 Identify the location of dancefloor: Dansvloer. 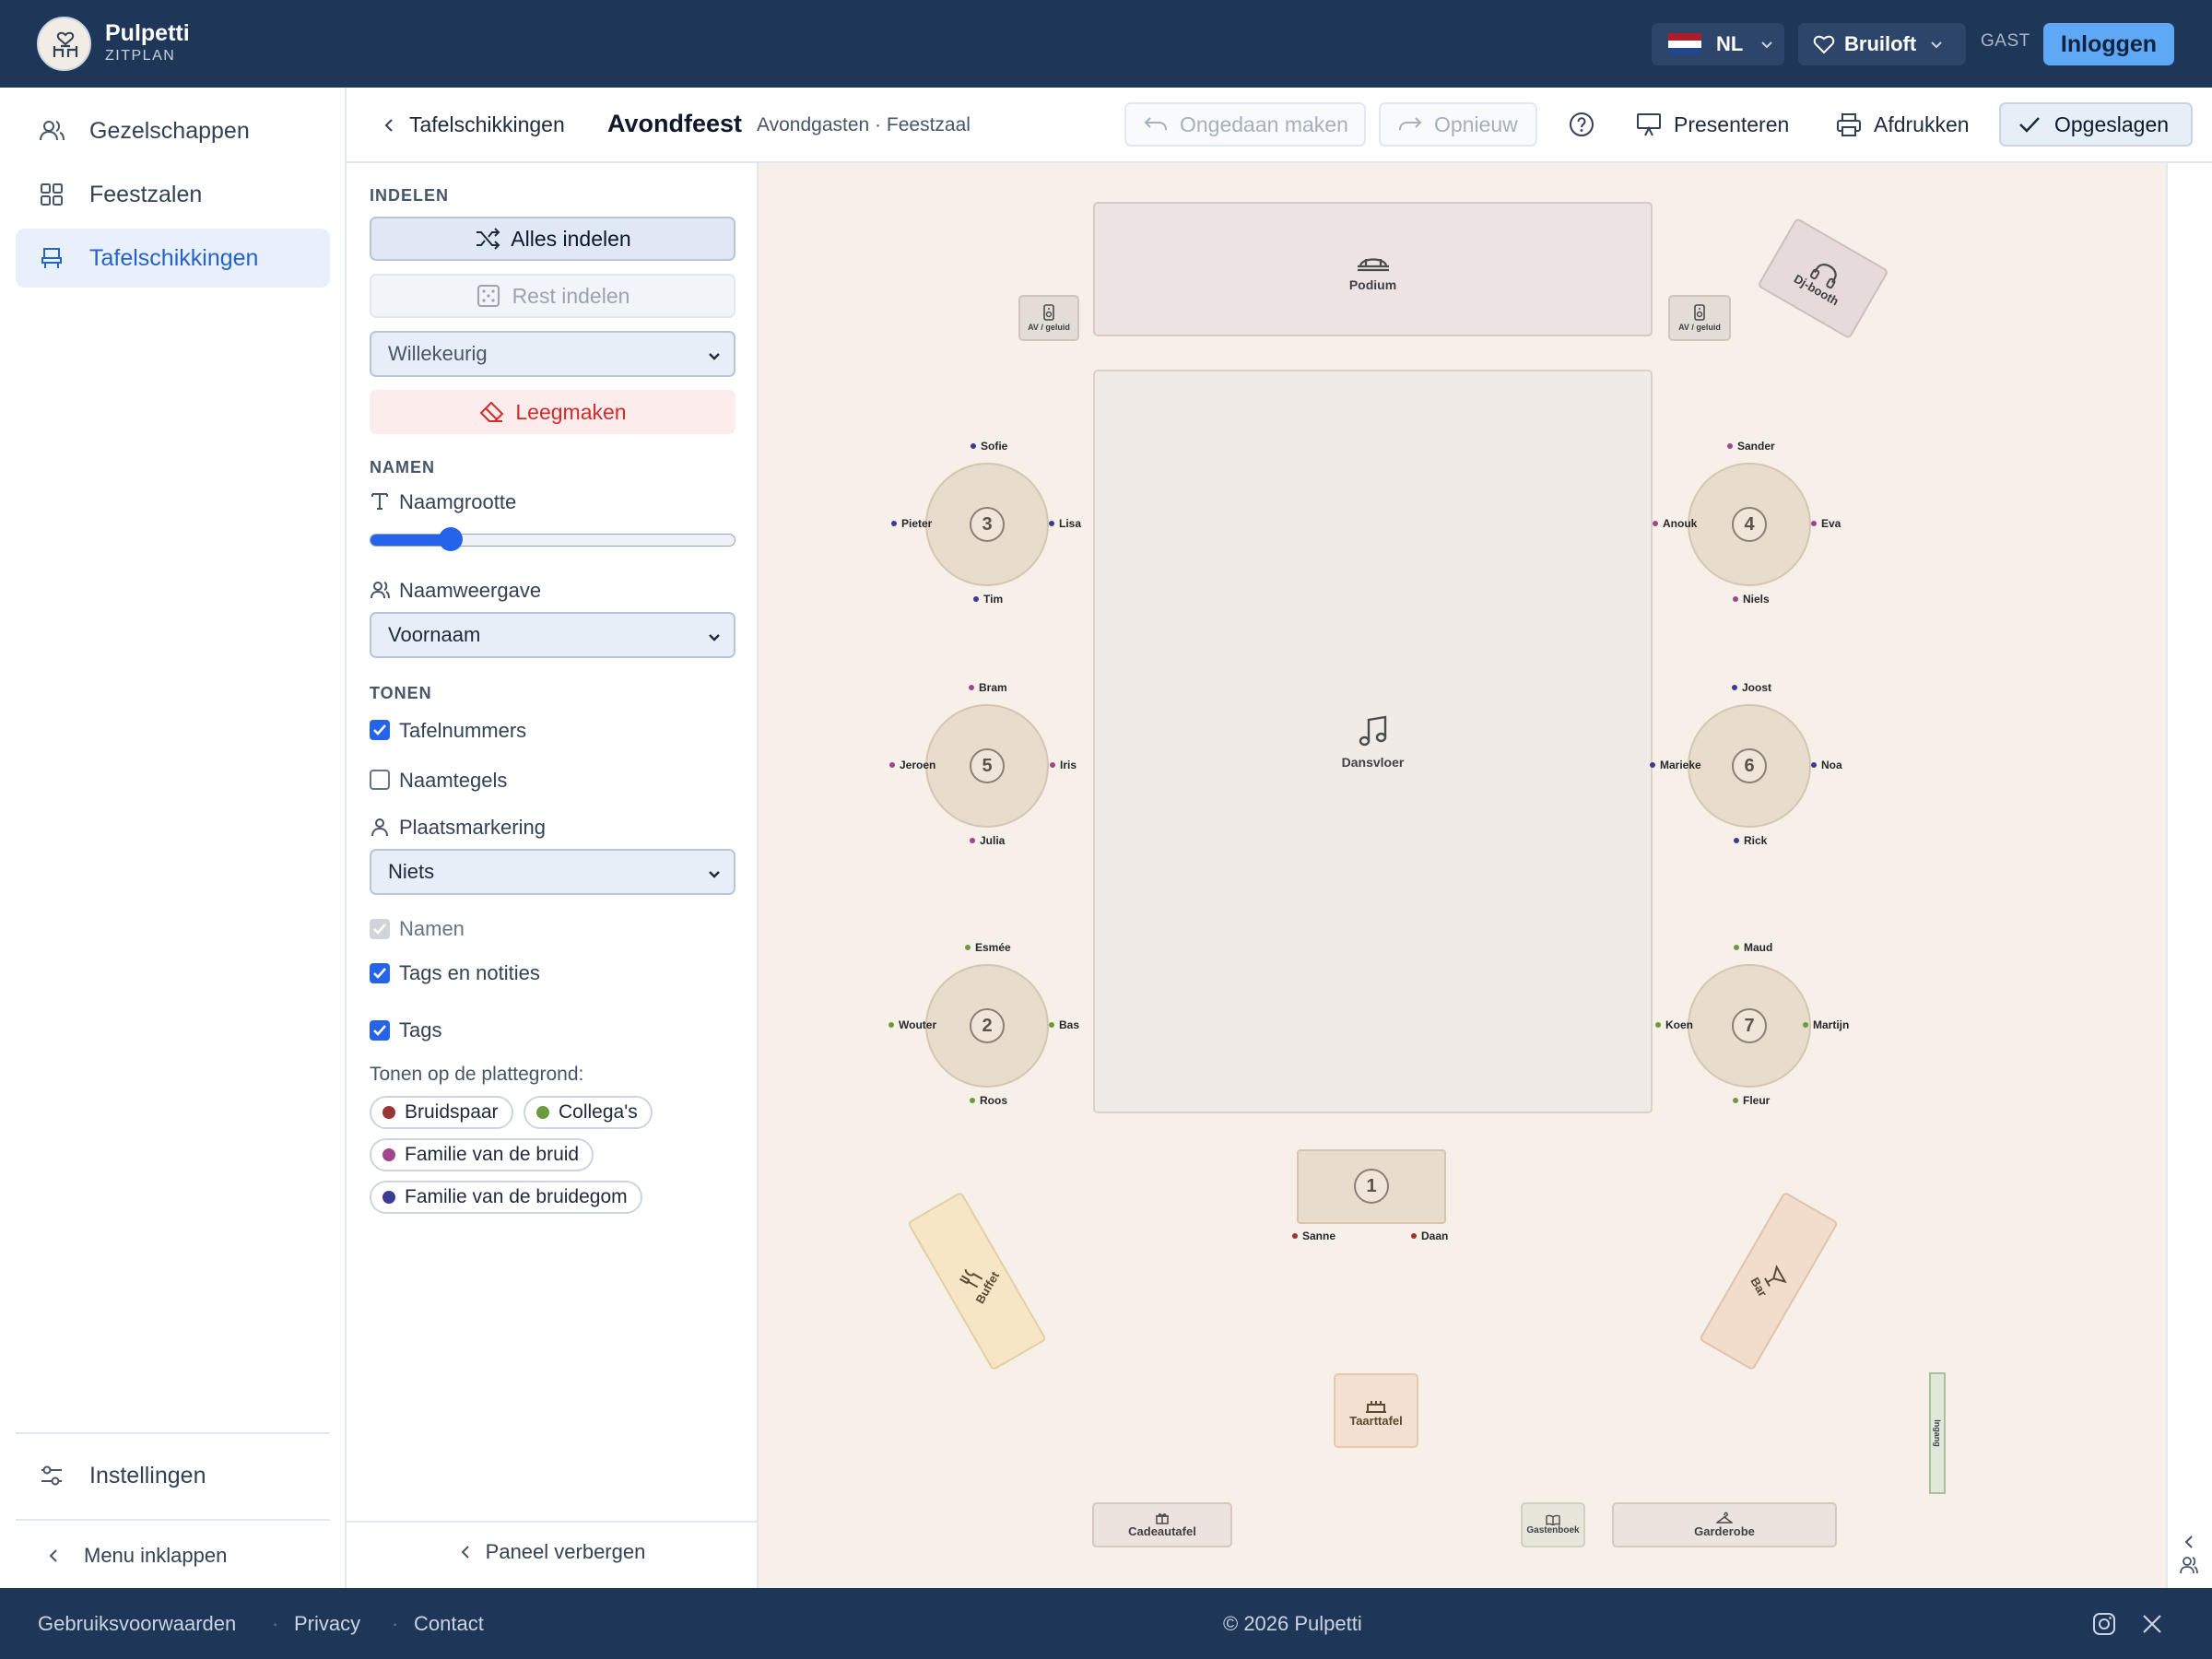
(1373, 741).